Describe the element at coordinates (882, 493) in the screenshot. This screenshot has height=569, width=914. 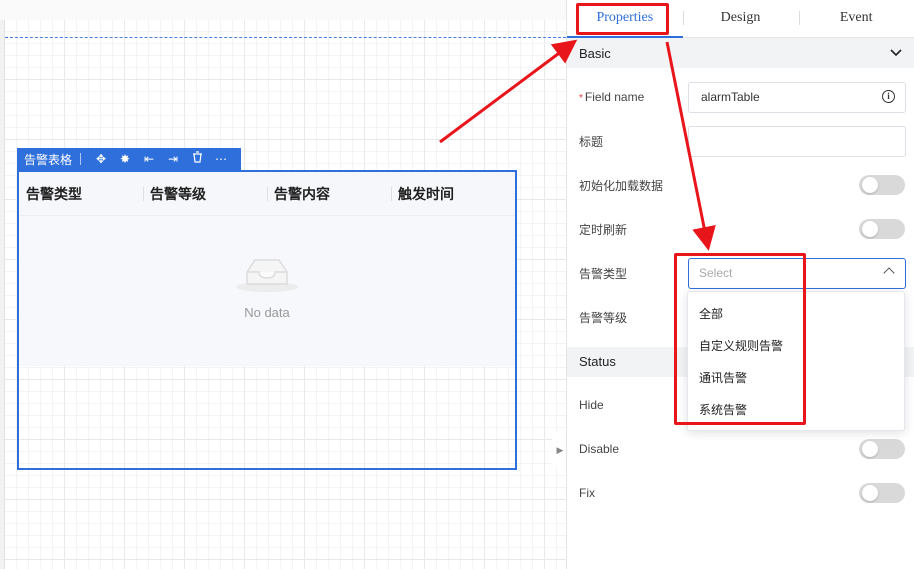
I see `fix-toggle` at that location.